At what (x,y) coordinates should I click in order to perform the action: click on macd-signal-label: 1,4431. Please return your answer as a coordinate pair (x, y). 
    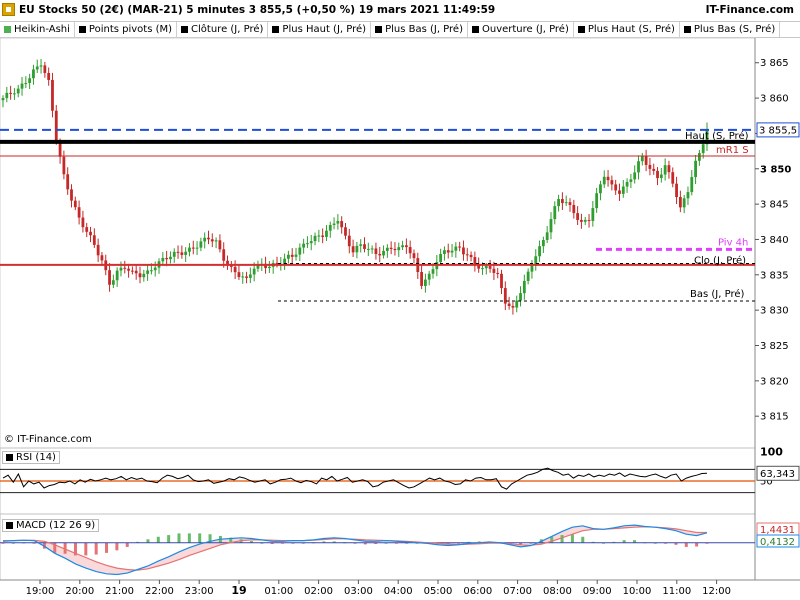
    Looking at the image, I should click on (777, 530).